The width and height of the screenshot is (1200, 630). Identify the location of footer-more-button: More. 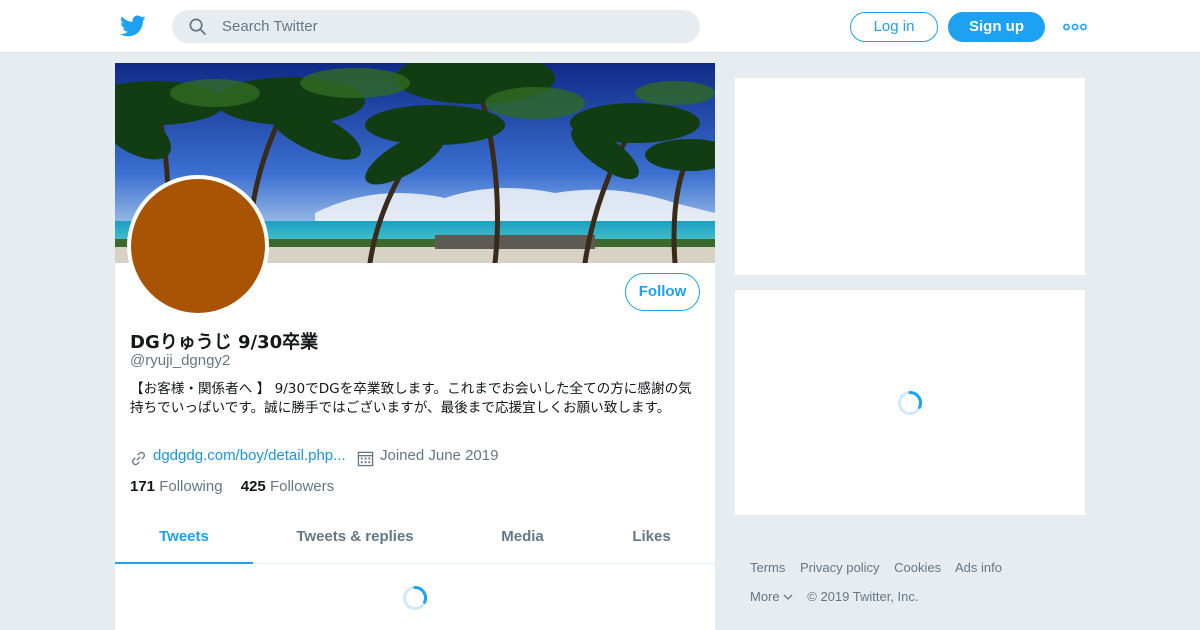
(771, 596).